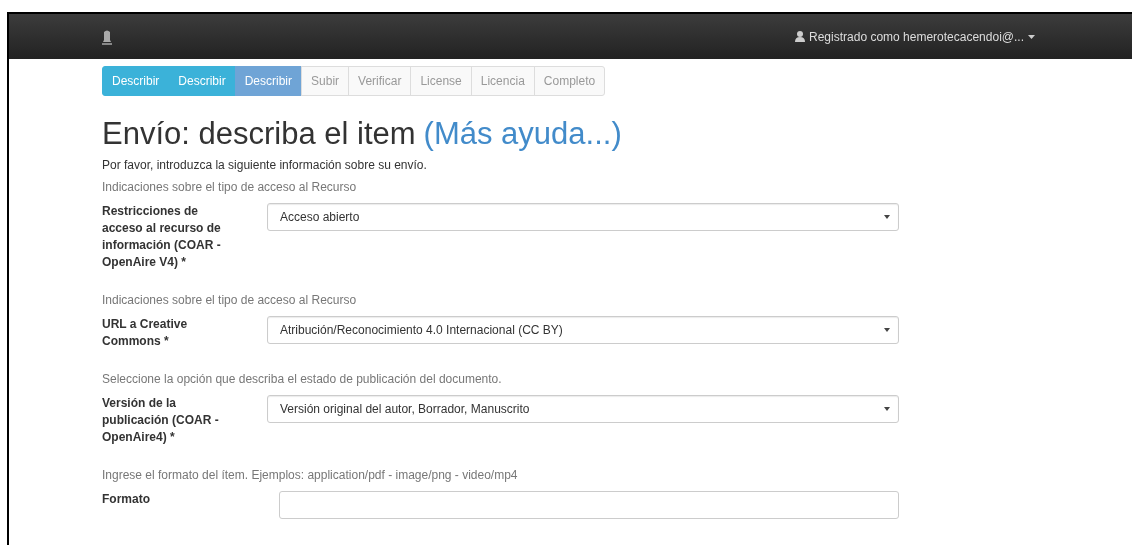 This screenshot has width=1132, height=545. What do you see at coordinates (583, 409) in the screenshot?
I see `dropdown: Versión original del autor, Borrador, Manuscrito` at bounding box center [583, 409].